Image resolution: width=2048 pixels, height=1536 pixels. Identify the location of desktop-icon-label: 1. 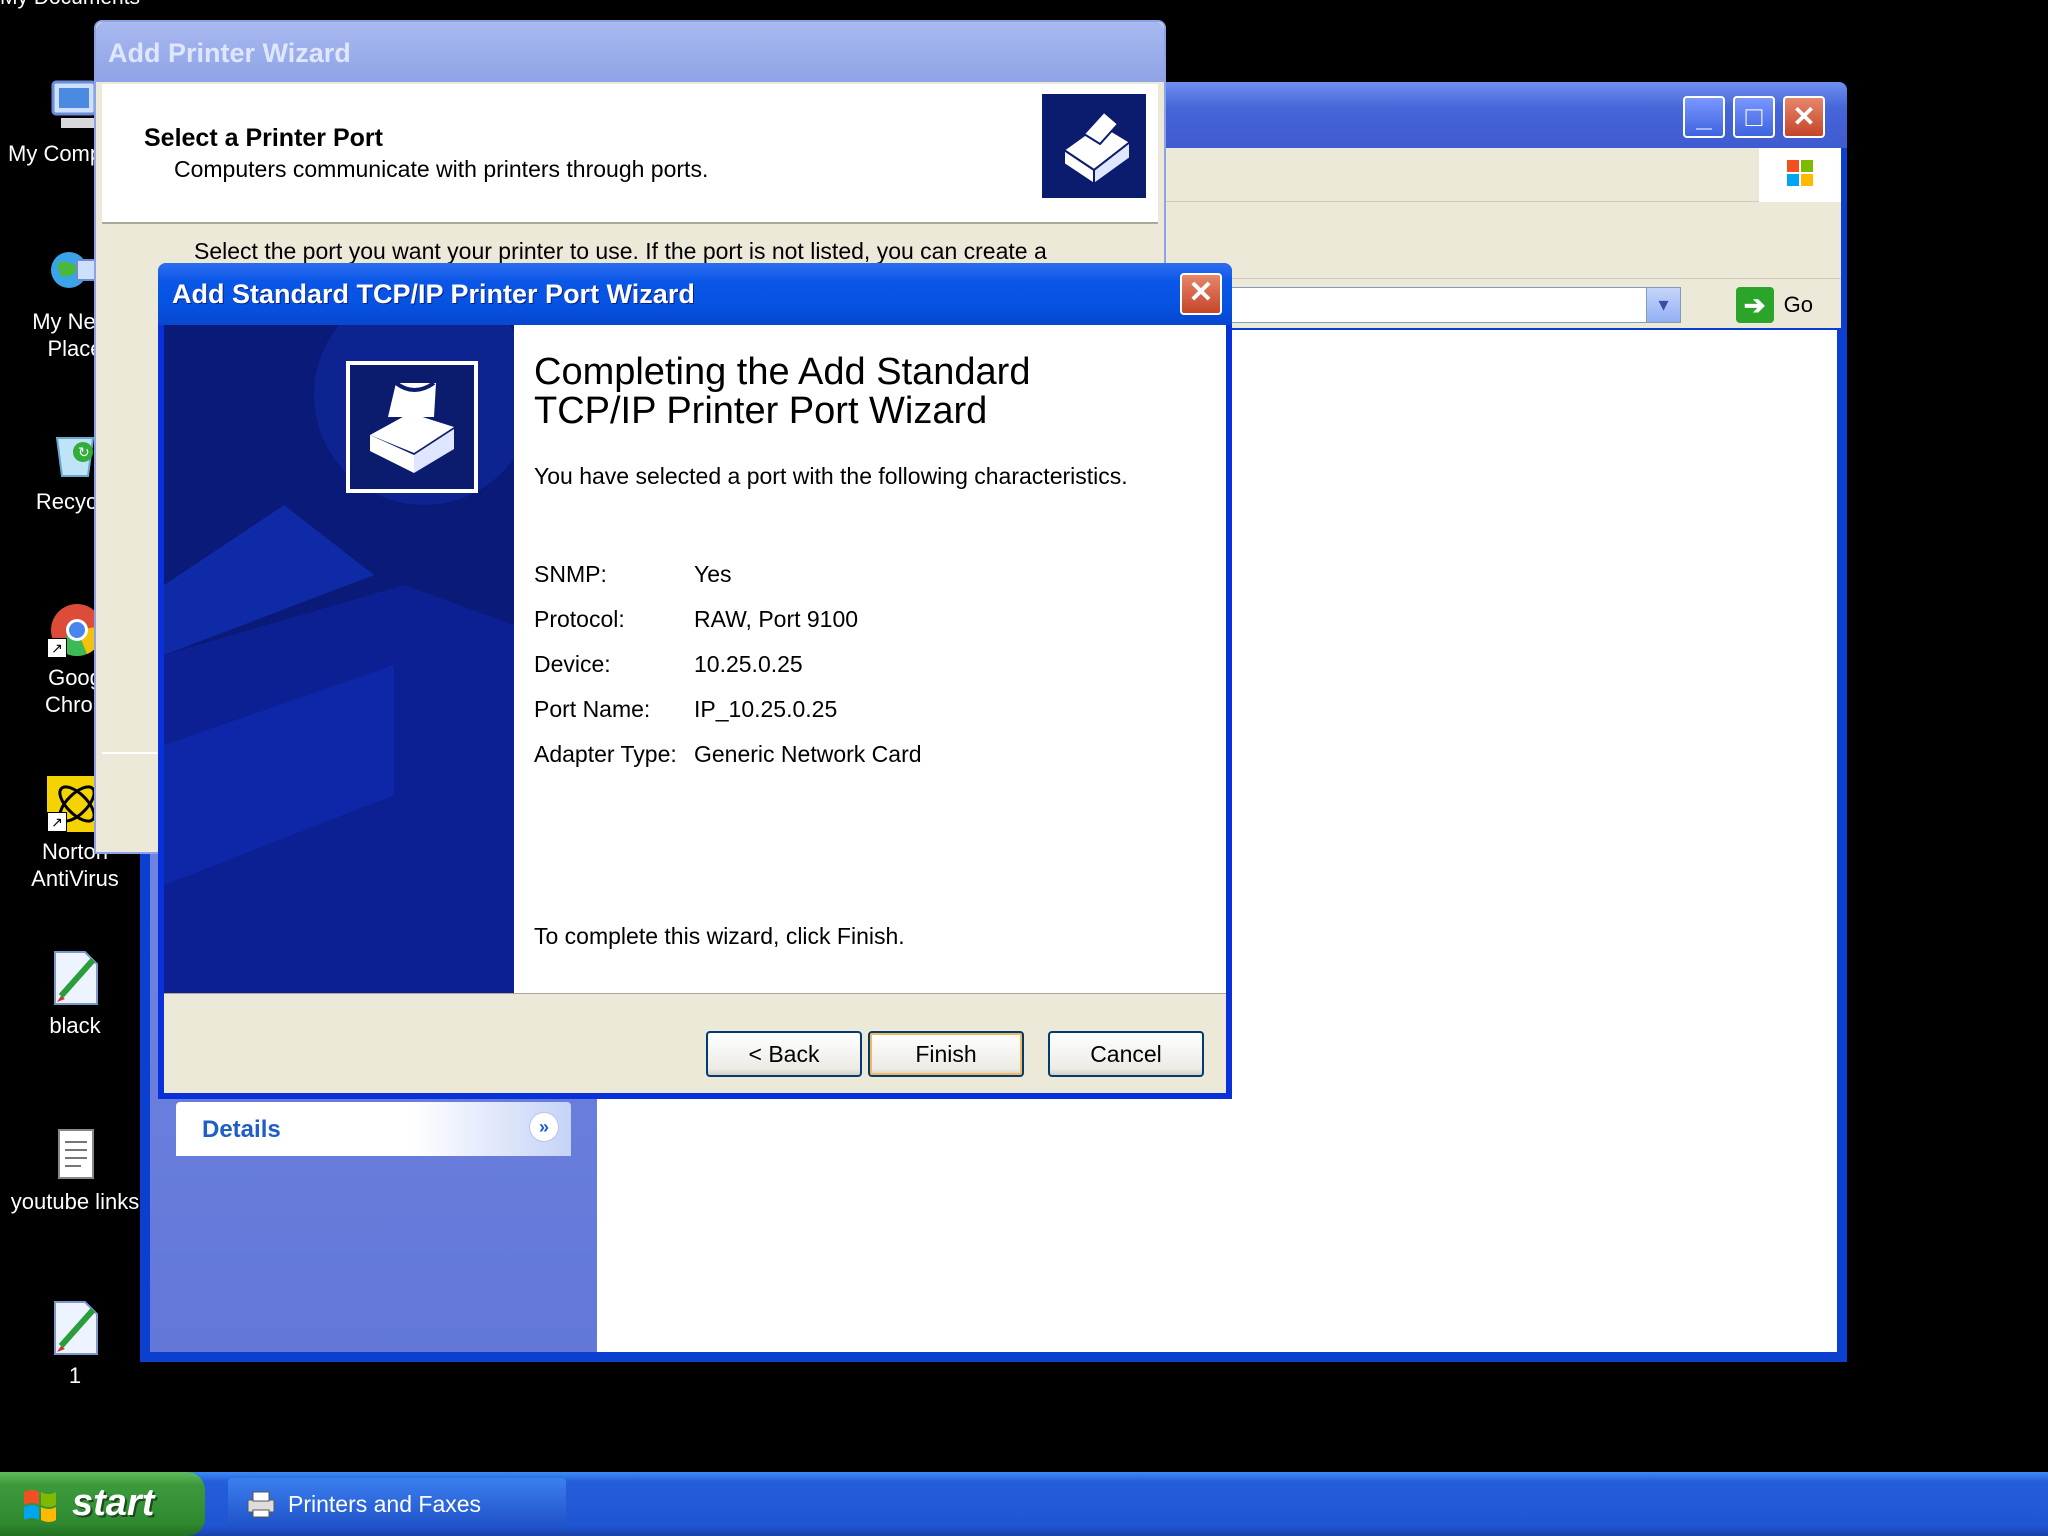
(75, 1375).